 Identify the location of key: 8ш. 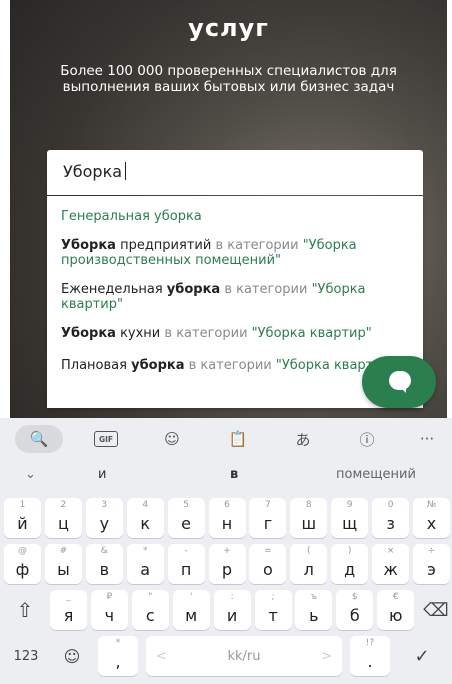
(309, 518).